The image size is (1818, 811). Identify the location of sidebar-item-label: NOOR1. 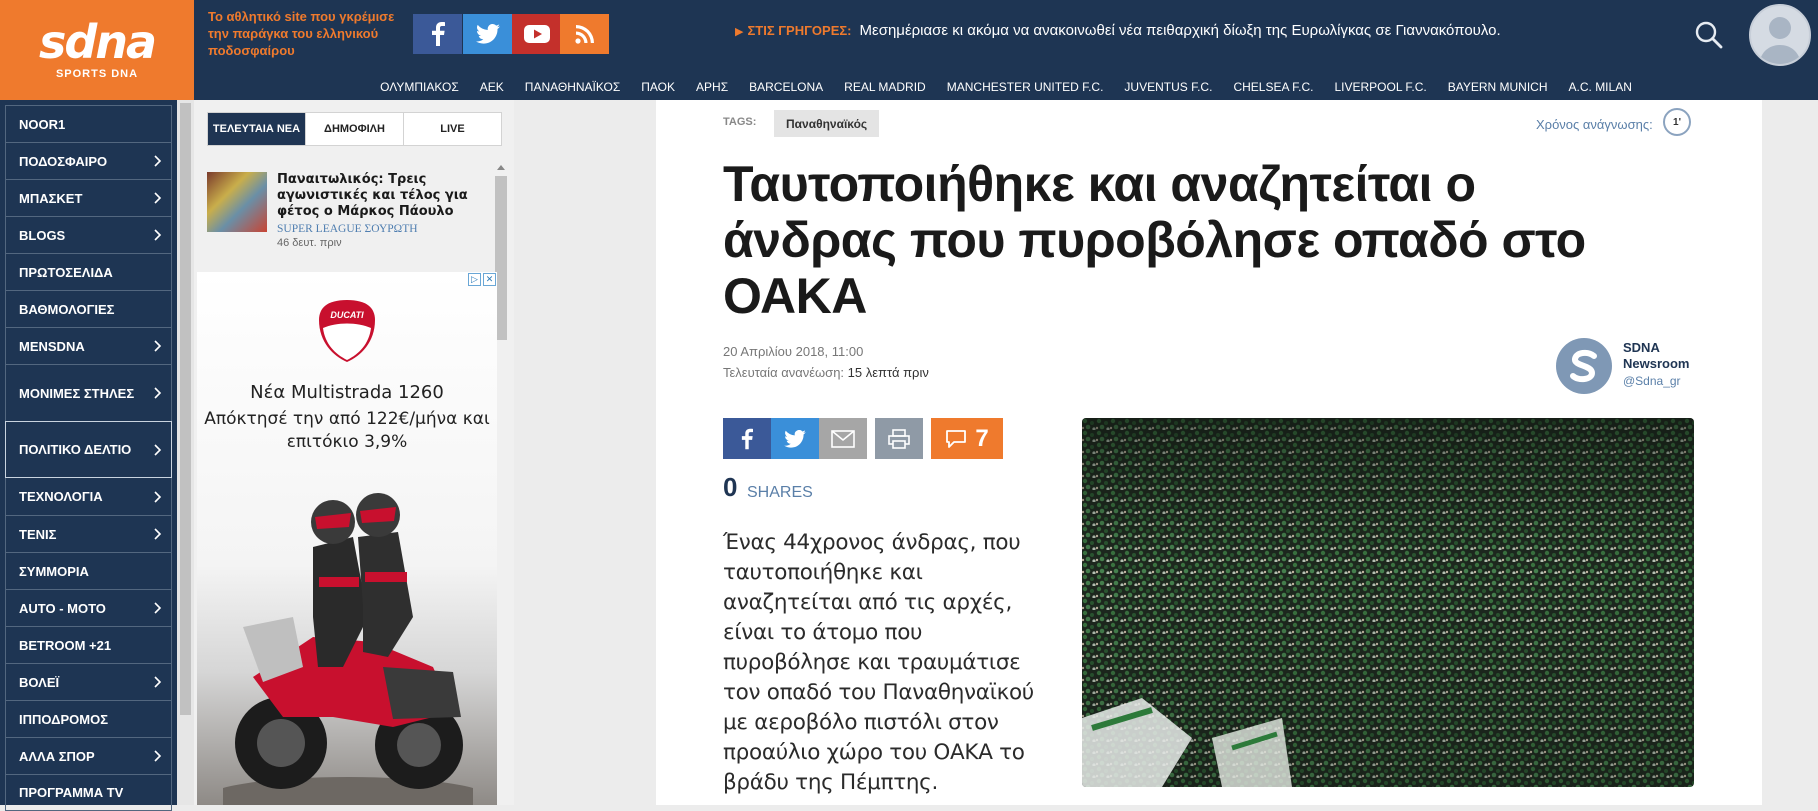
(42, 124).